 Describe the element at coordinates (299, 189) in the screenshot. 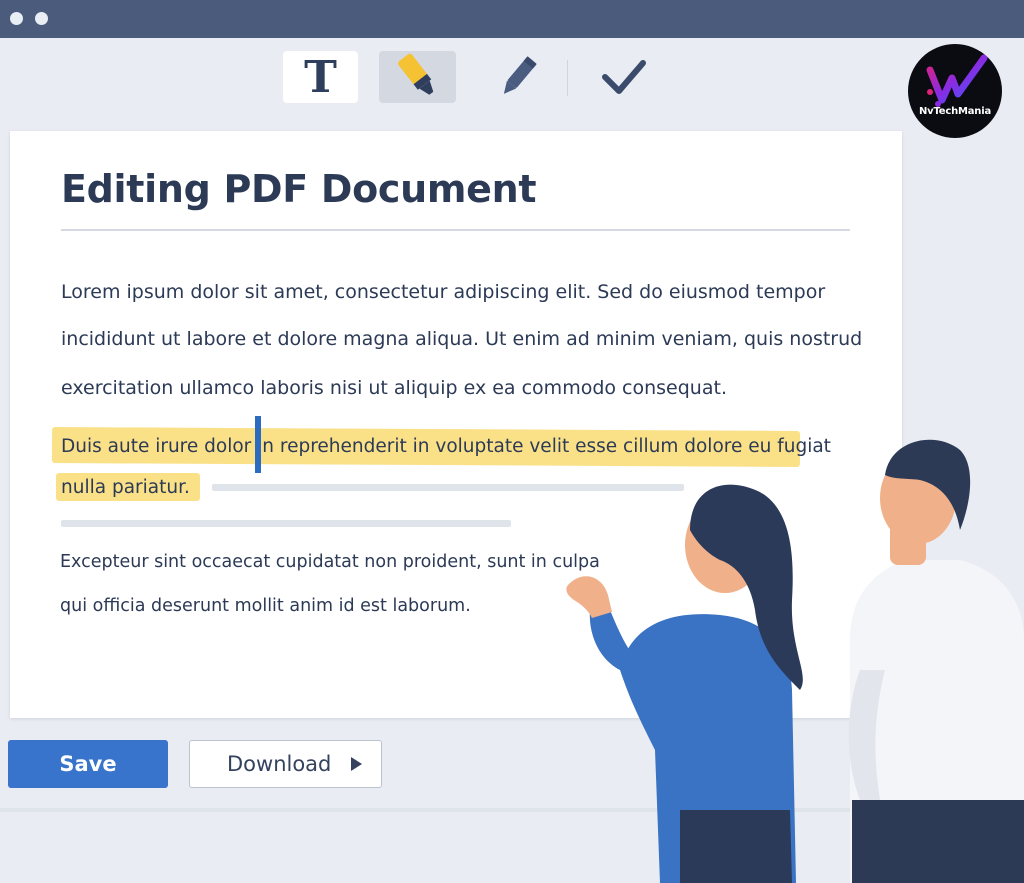

I see `document-title: Editing PDF Document` at that location.